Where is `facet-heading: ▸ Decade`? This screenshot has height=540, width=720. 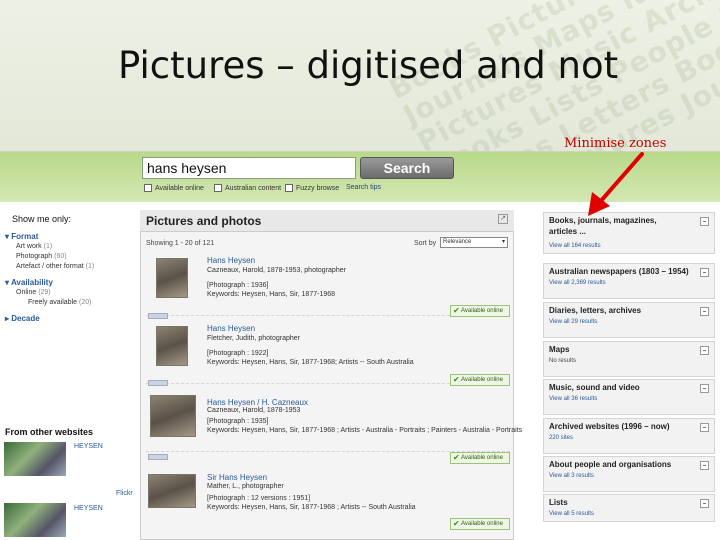 facet-heading: ▸ Decade is located at coordinates (22, 318).